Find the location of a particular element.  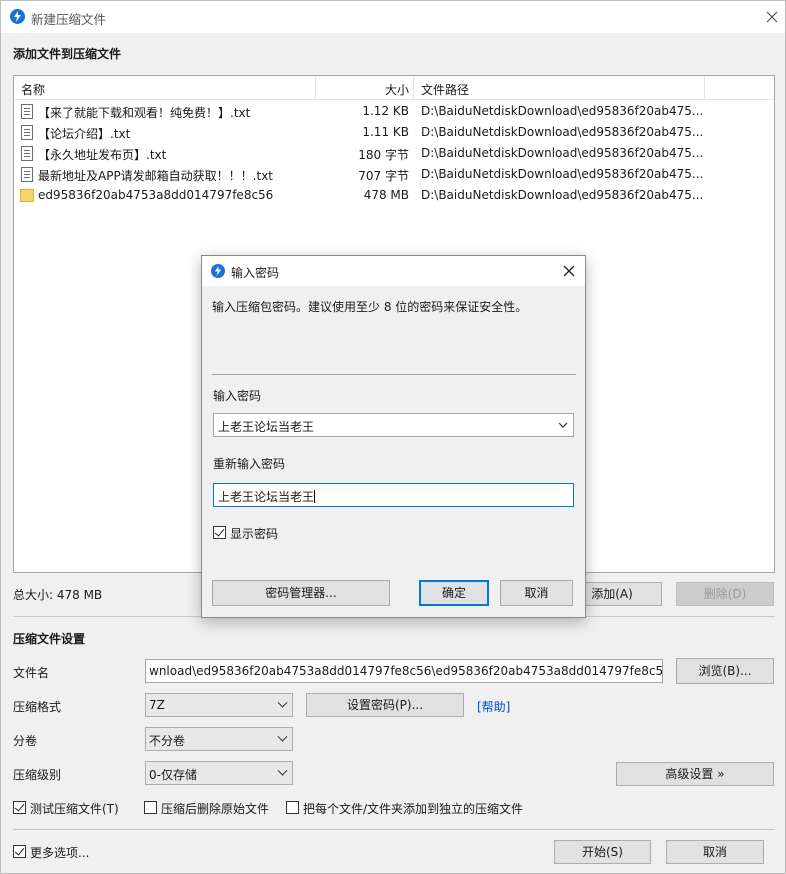

dialog-title: 输入密码 is located at coordinates (255, 273).